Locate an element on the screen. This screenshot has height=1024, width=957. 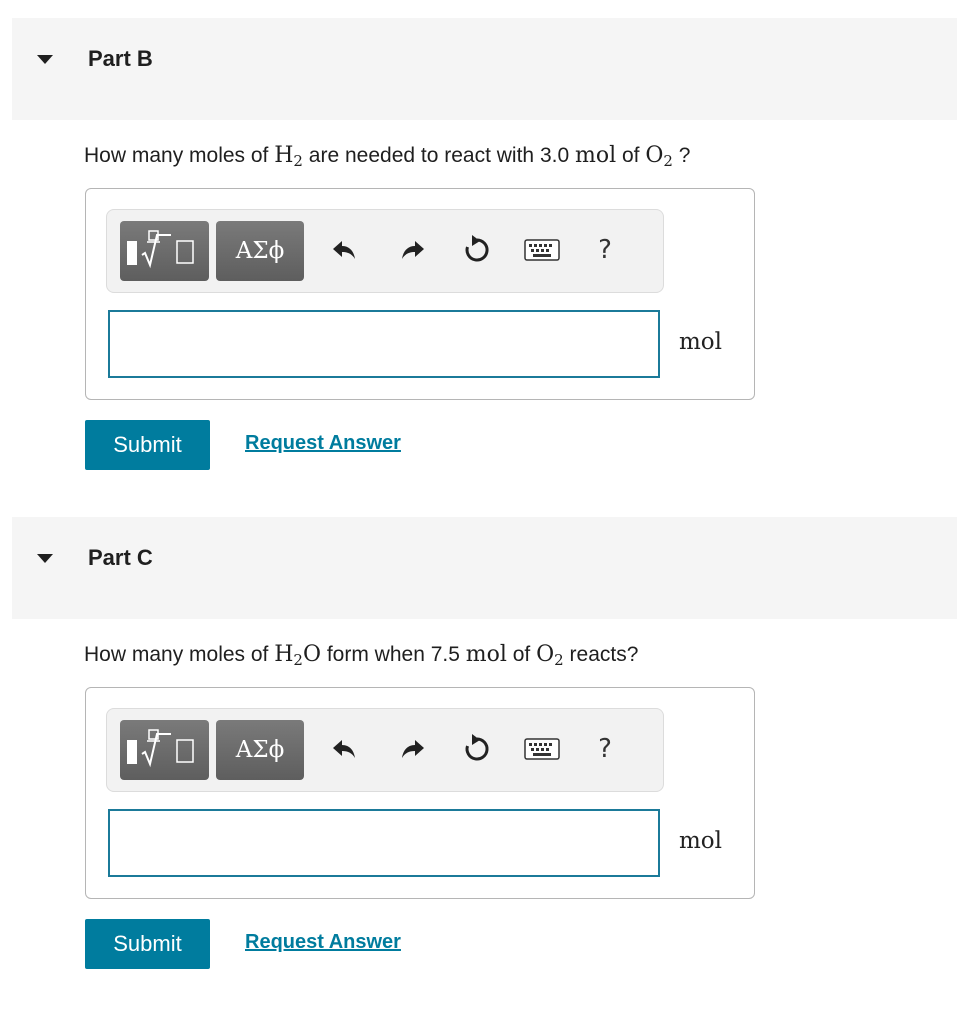
chemical-formula: H2 is located at coordinates (288, 156).